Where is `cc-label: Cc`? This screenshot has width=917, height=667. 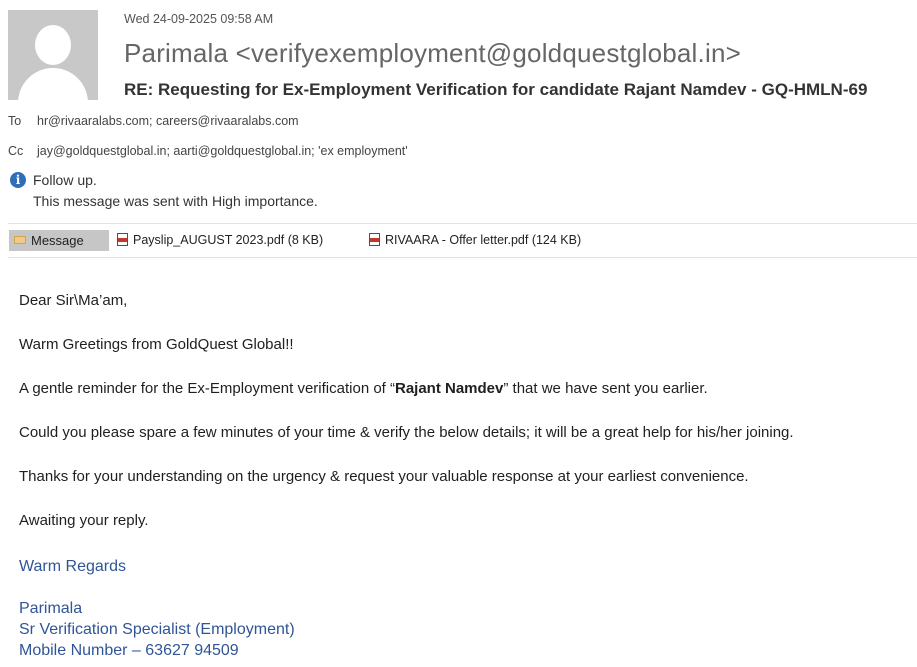
cc-label: Cc is located at coordinates (16, 151).